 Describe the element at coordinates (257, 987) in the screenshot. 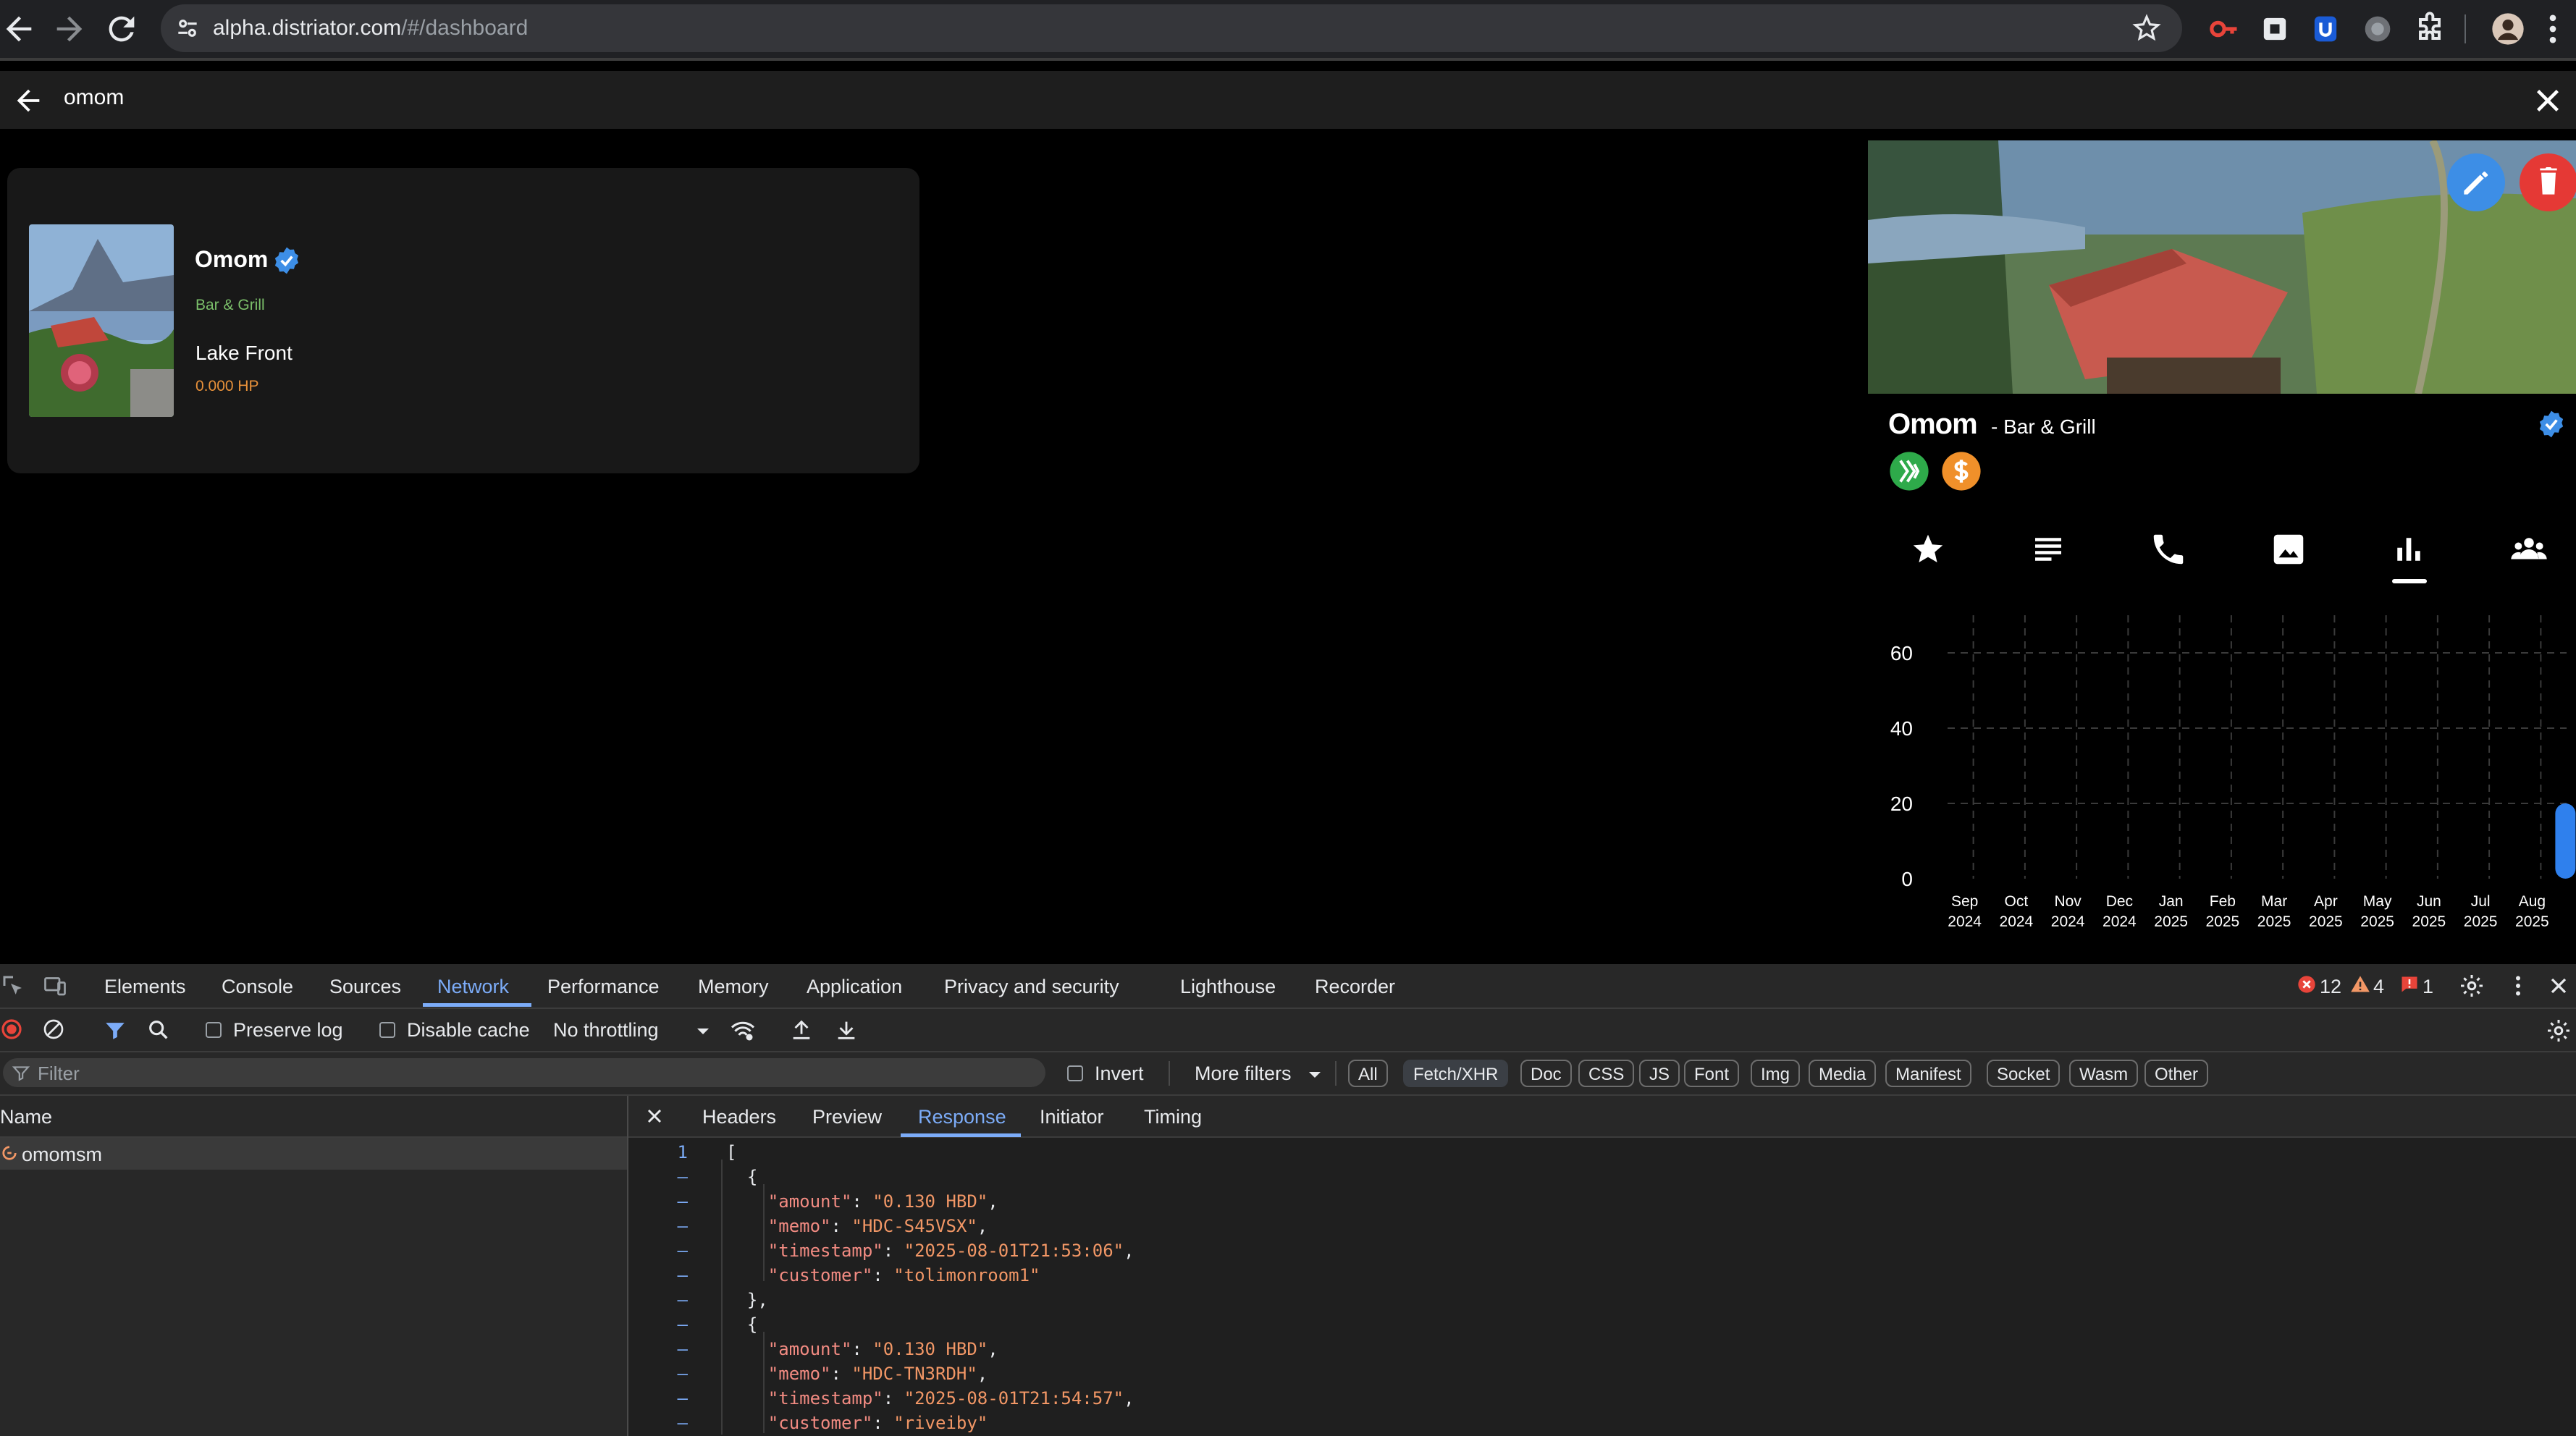

I see `tab-console: Console` at that location.